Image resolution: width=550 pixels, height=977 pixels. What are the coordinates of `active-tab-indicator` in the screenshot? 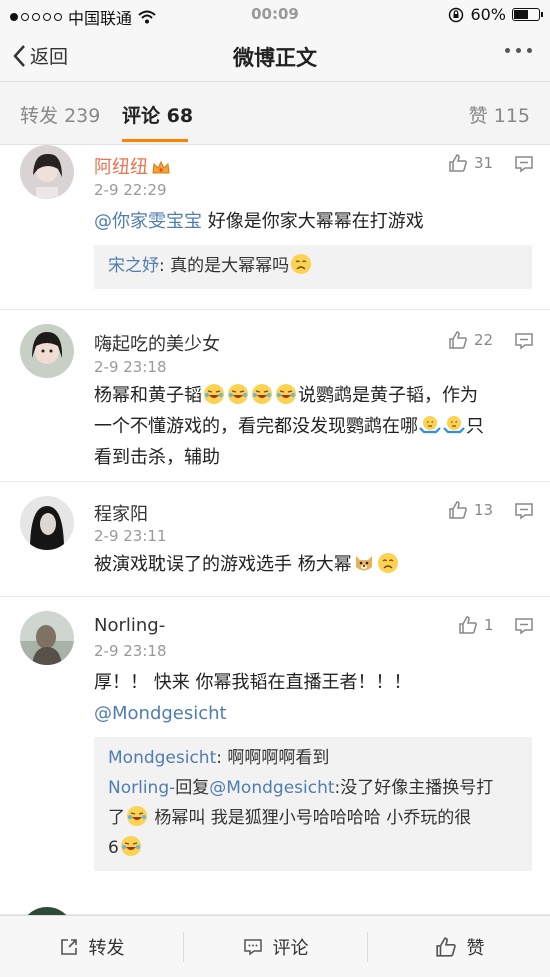 It's located at (155, 140).